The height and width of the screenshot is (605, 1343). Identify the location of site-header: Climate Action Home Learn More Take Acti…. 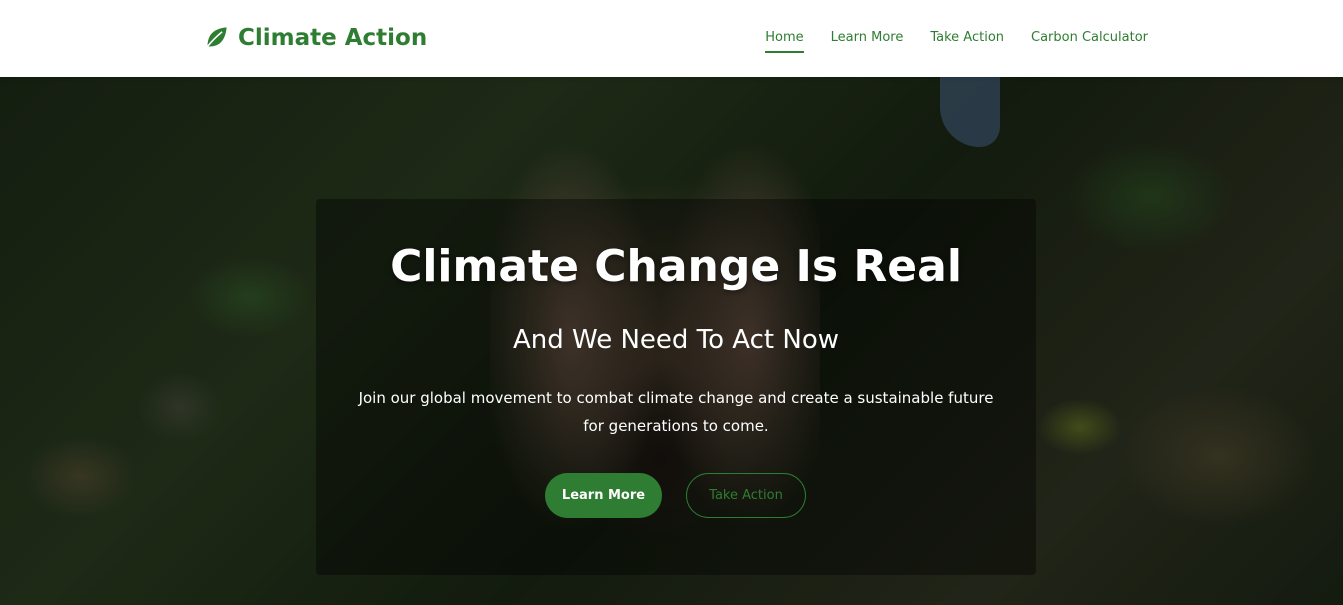
(671, 38).